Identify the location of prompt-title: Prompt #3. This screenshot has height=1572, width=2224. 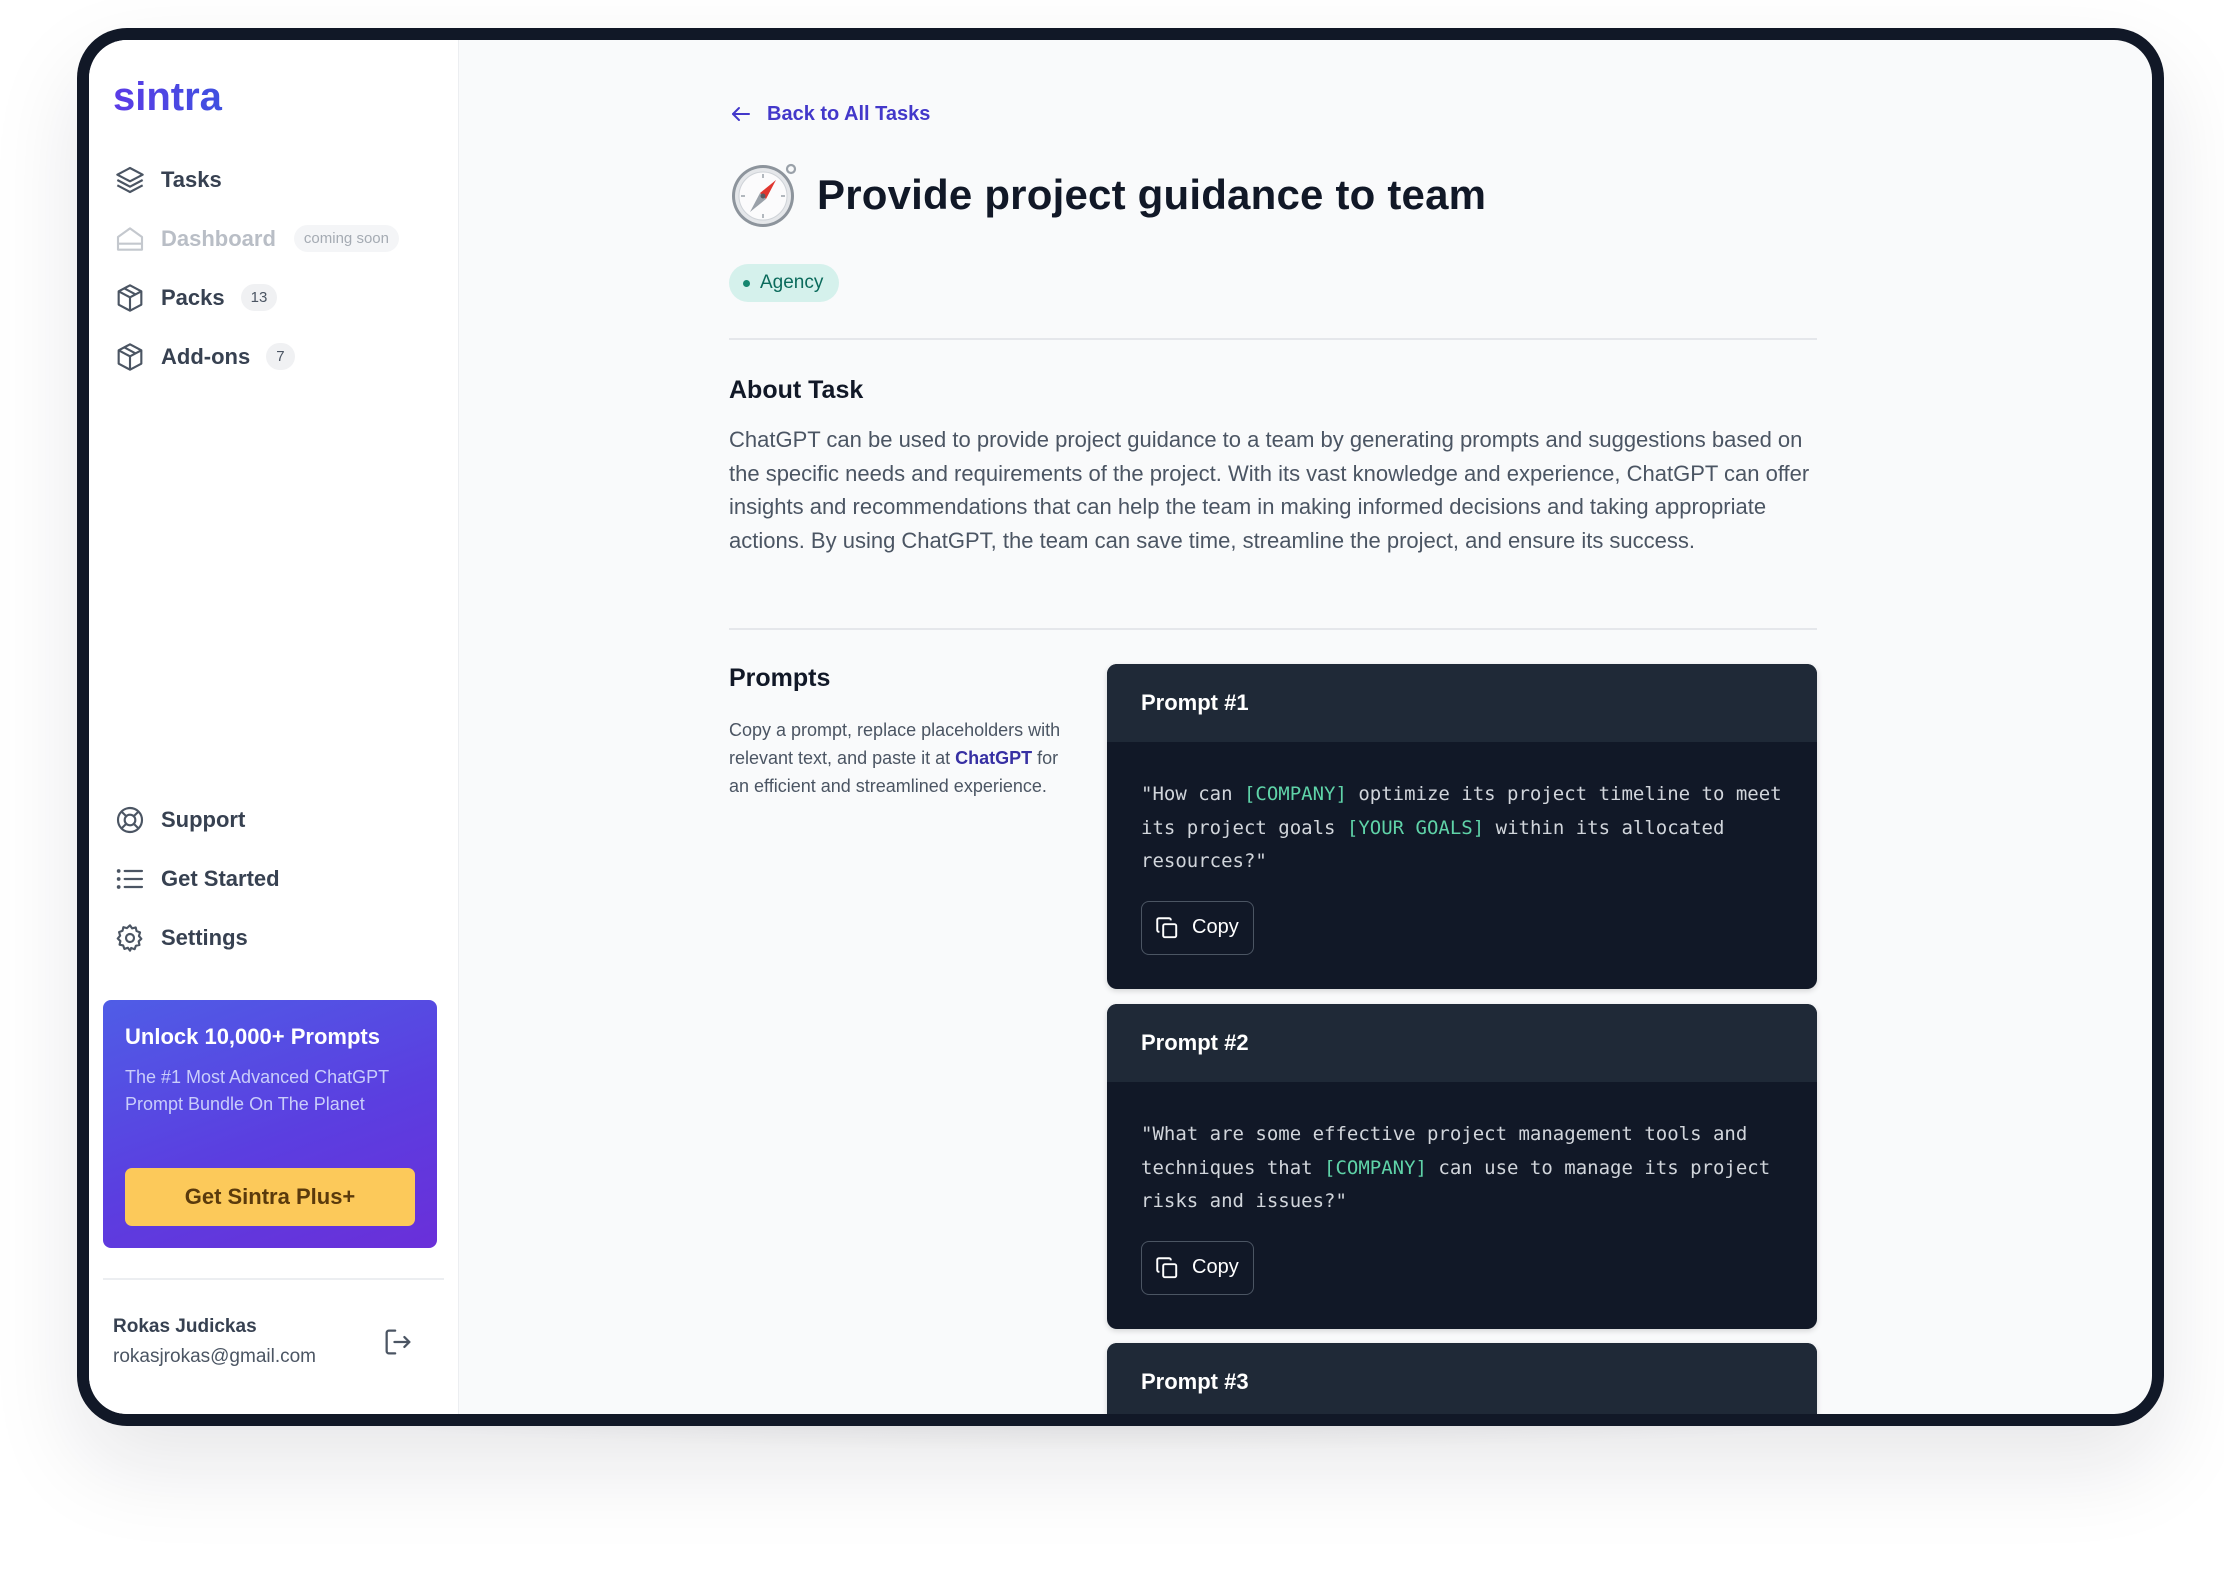
(1462, 1378).